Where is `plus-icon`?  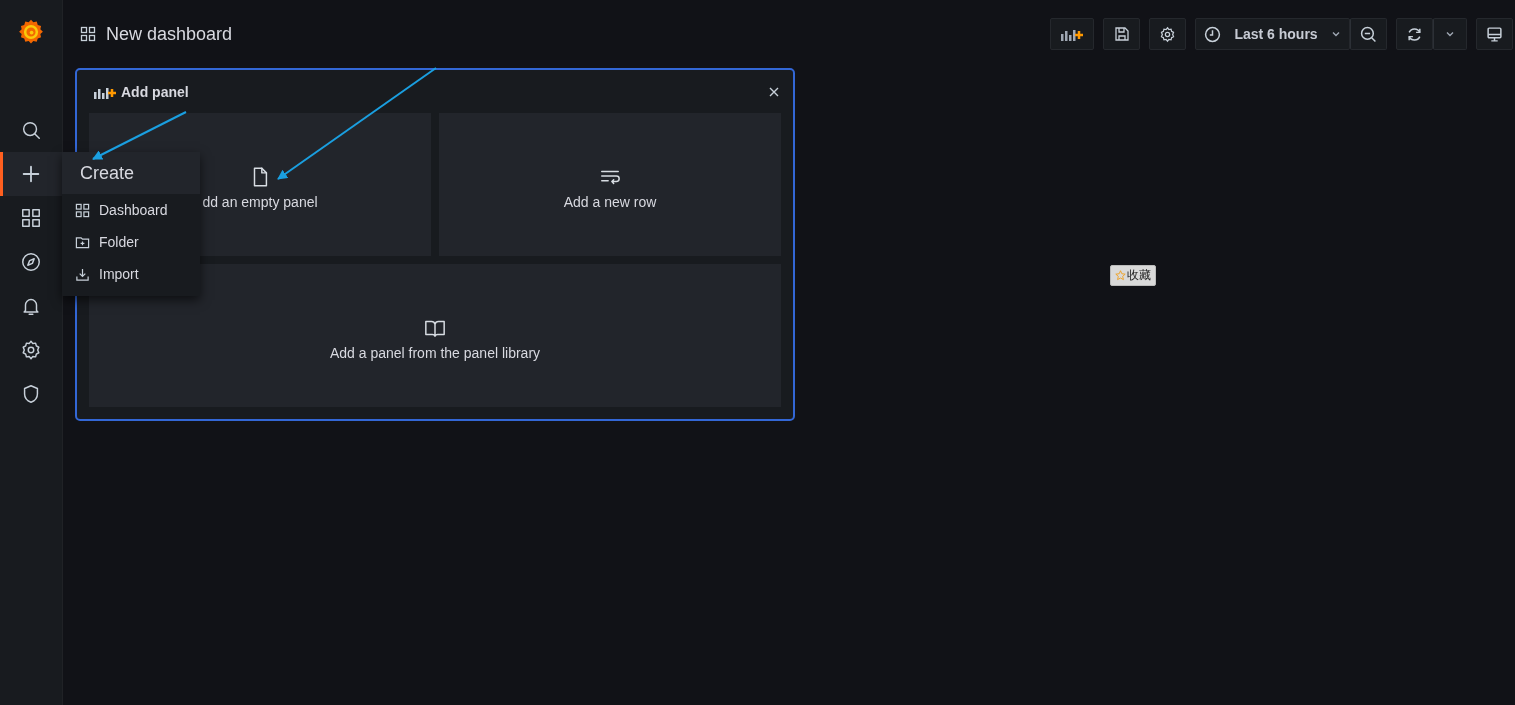 plus-icon is located at coordinates (31, 174).